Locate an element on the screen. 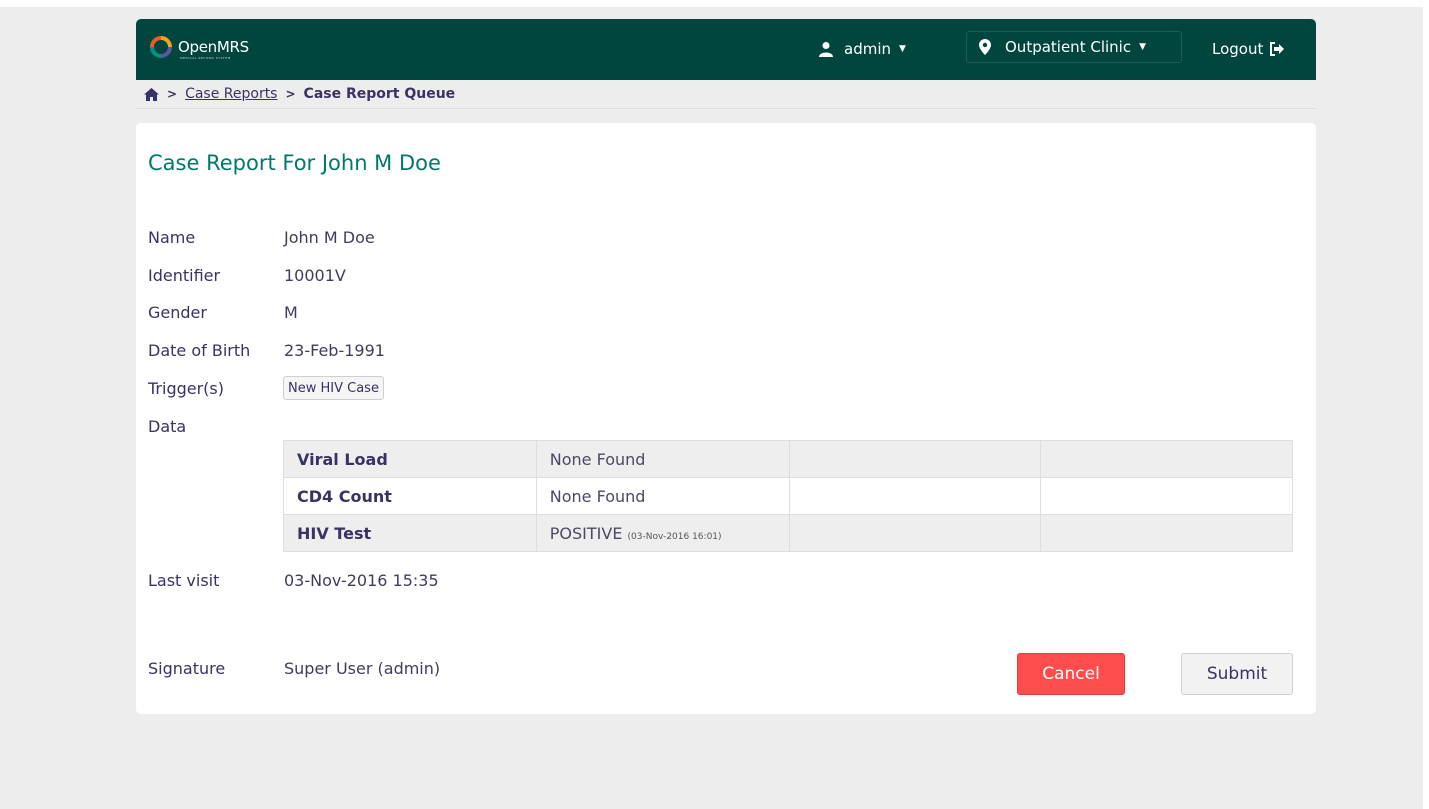 The image size is (1429, 809). sign-out-icon is located at coordinates (1277, 49).